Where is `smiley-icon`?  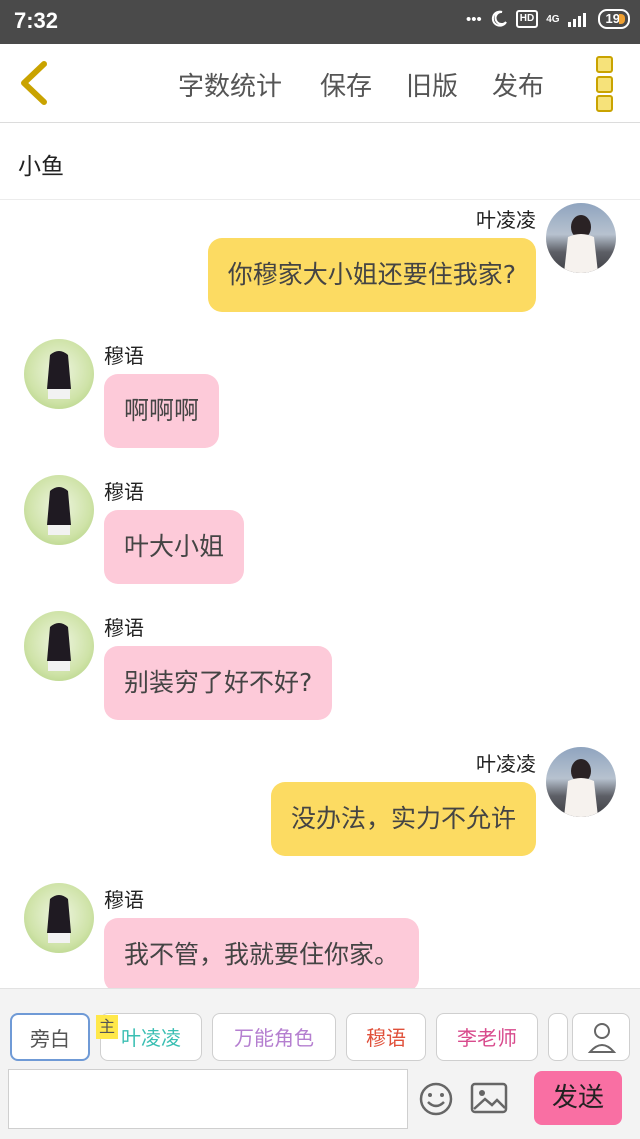 smiley-icon is located at coordinates (436, 1099).